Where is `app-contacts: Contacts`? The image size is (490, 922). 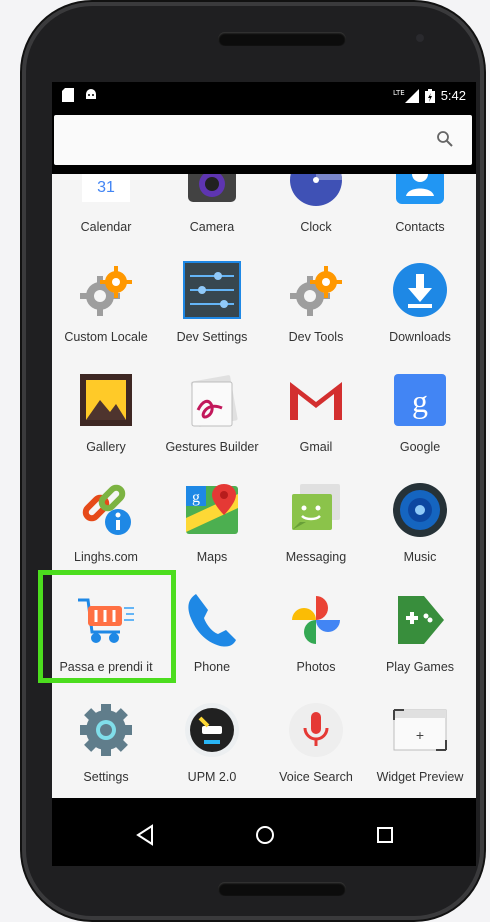 app-contacts: Contacts is located at coordinates (420, 212).